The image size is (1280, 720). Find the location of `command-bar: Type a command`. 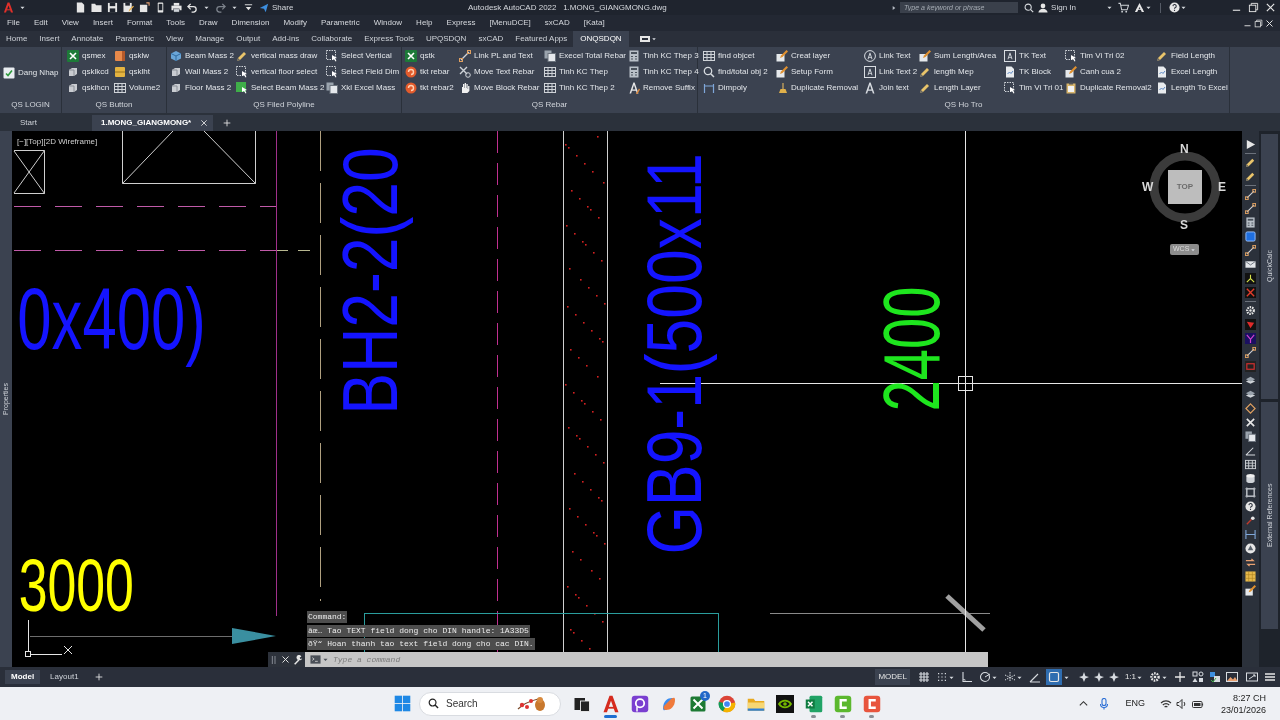

command-bar: Type a command is located at coordinates (646, 659).